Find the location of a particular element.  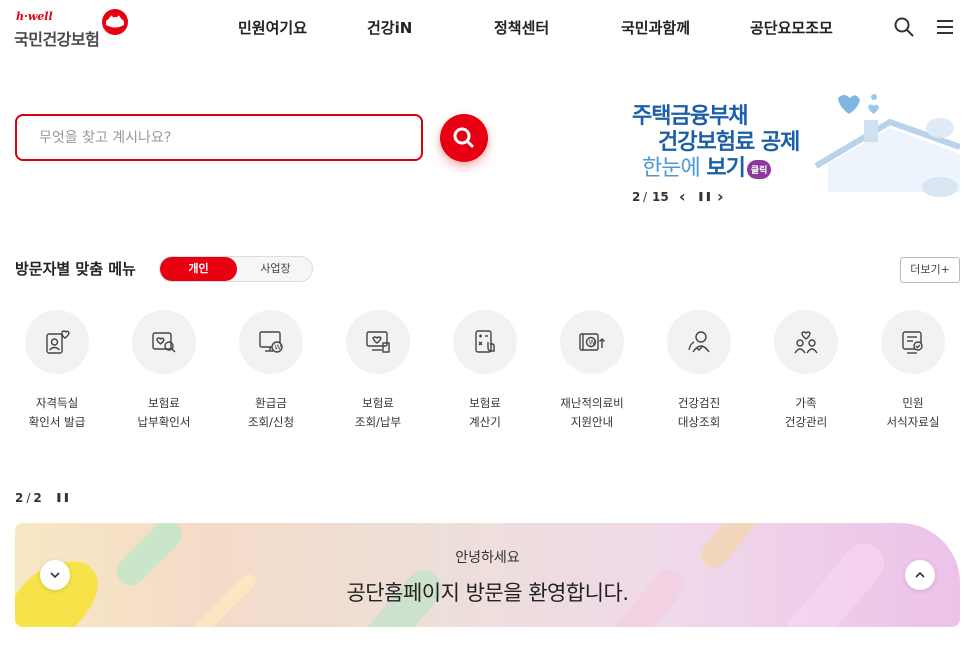

custom-menu-title: 방문자별 맞춤 메뉴 is located at coordinates (75, 269).